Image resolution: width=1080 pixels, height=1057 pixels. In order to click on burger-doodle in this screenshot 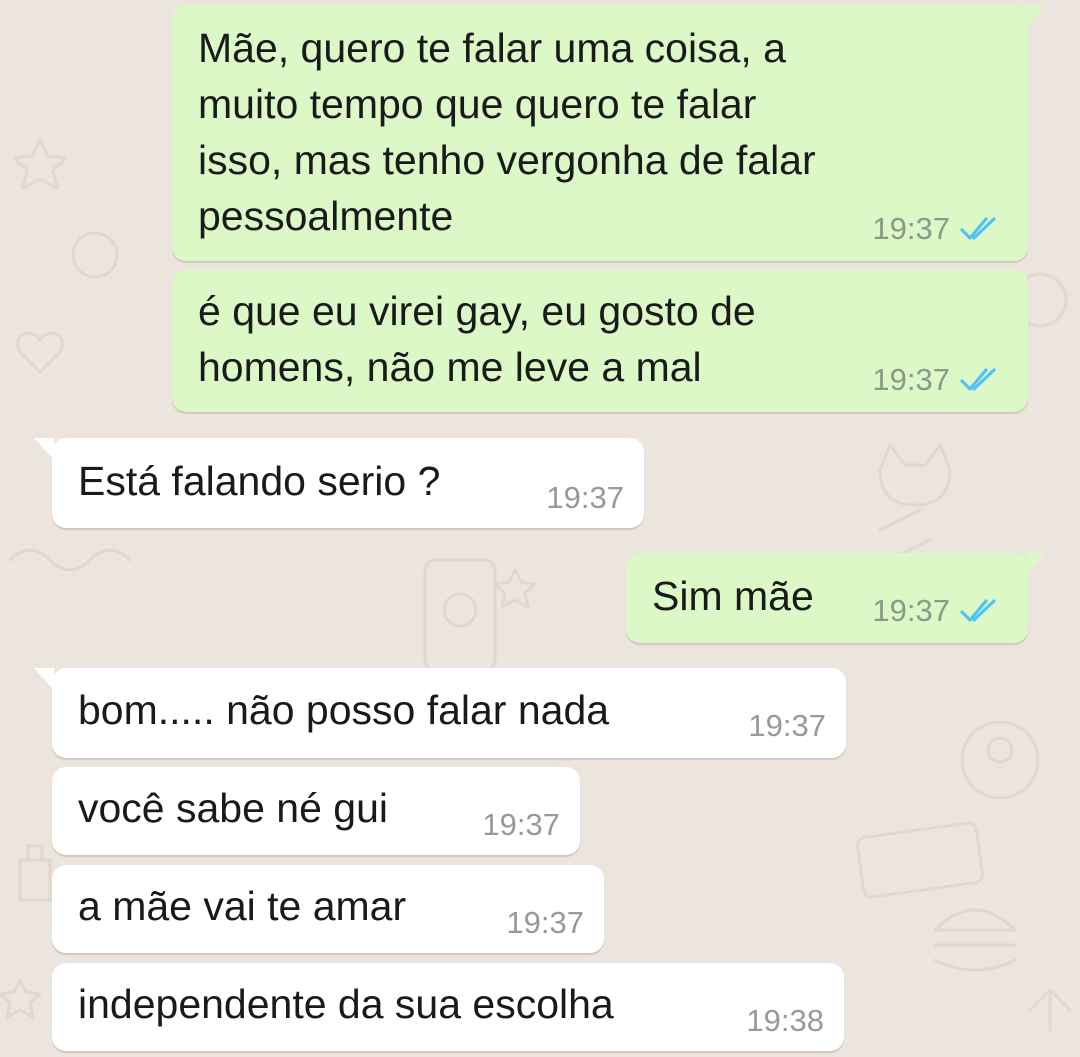, I will do `click(975, 940)`.